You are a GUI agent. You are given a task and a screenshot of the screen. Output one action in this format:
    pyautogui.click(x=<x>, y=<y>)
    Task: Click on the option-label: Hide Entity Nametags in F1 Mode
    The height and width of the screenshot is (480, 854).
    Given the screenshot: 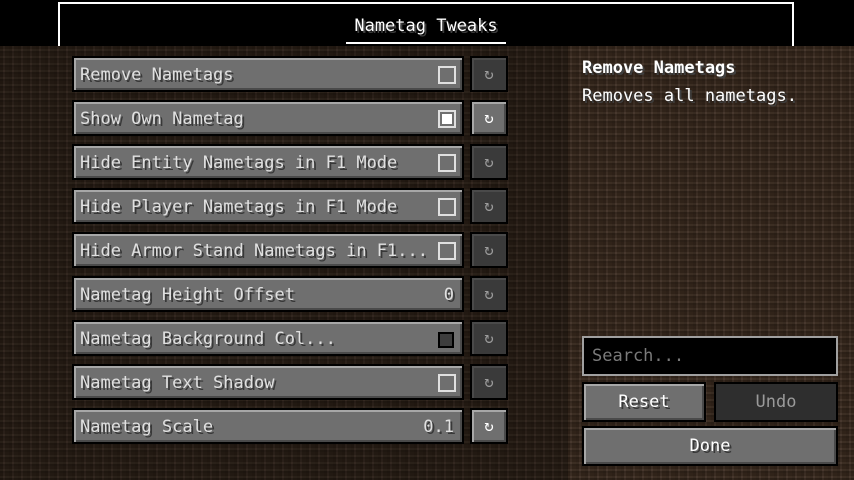 What is the action you would take?
    pyautogui.click(x=239, y=163)
    